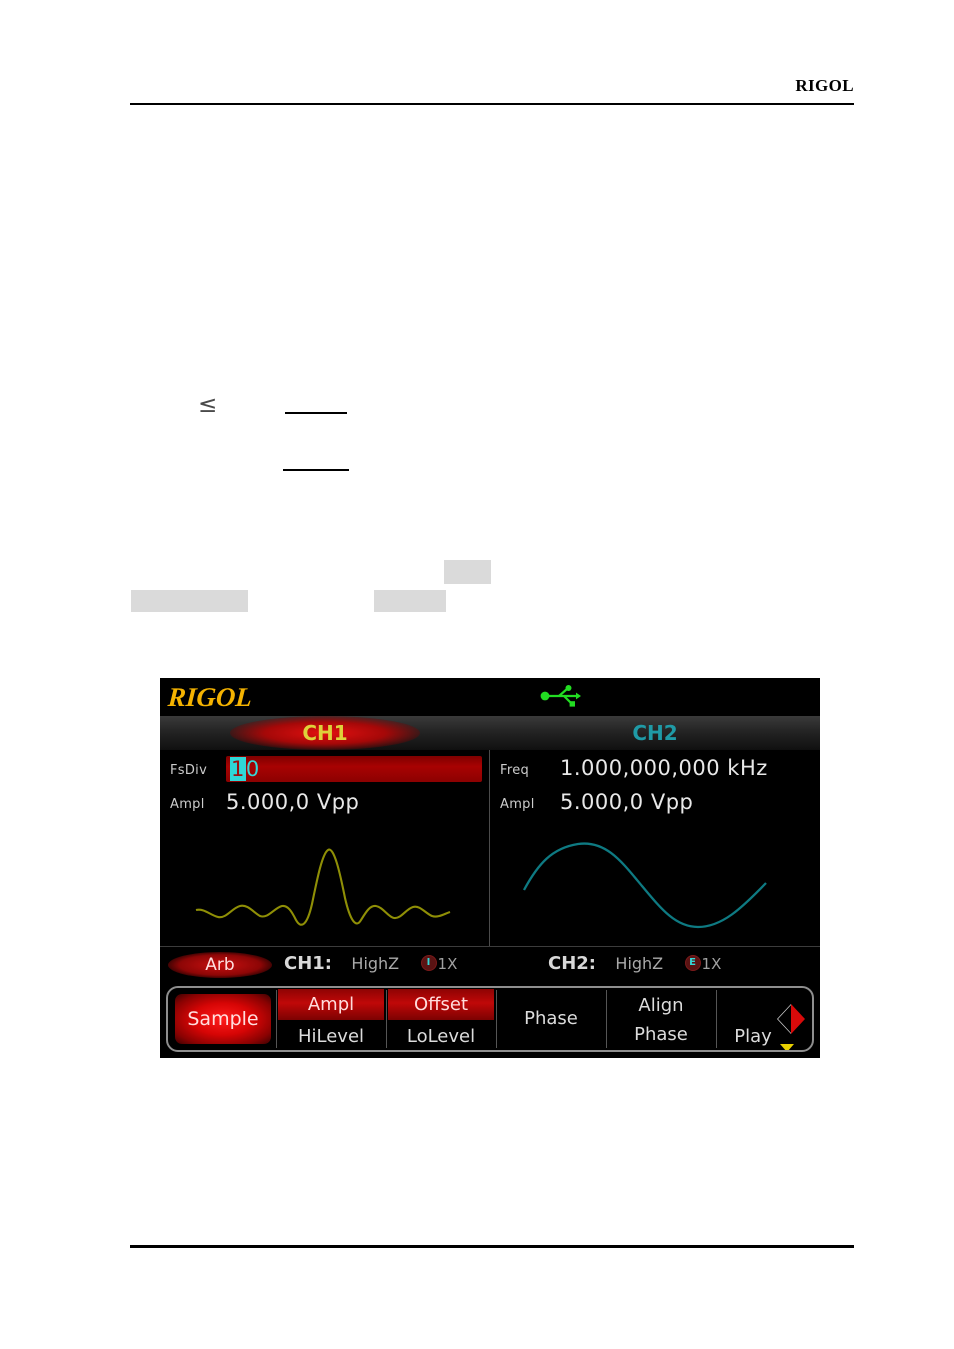 Image resolution: width=954 pixels, height=1349 pixels. I want to click on softkey-offset-label: Offset, so click(441, 1004).